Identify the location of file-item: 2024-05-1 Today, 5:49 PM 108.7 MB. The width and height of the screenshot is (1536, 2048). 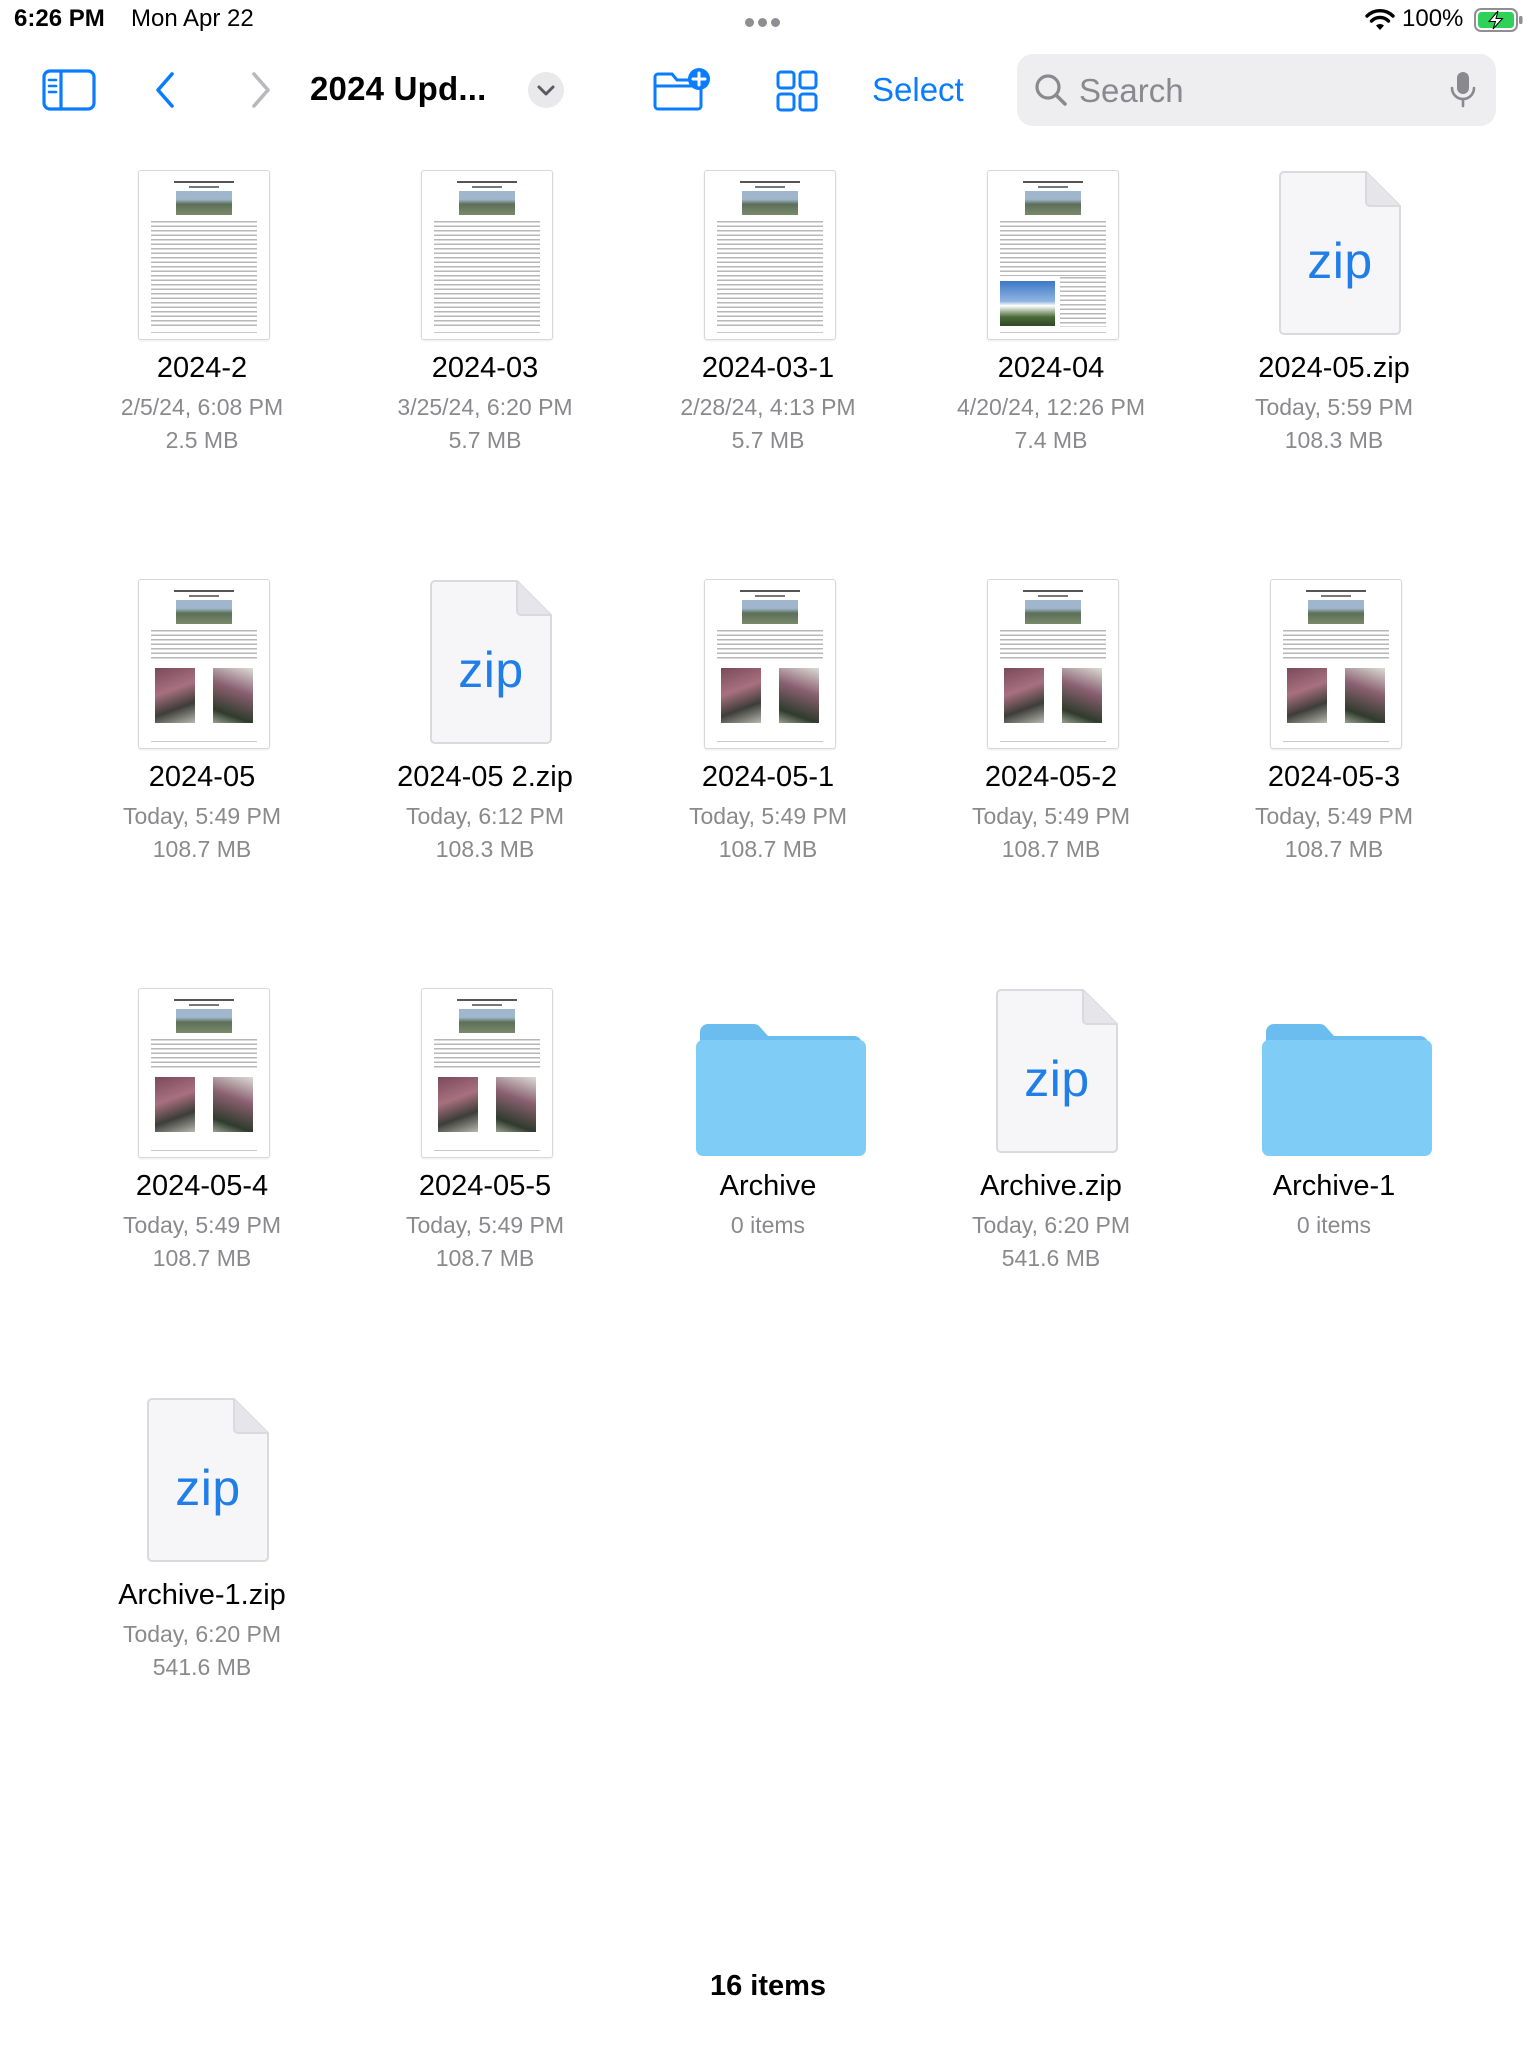
(768, 721).